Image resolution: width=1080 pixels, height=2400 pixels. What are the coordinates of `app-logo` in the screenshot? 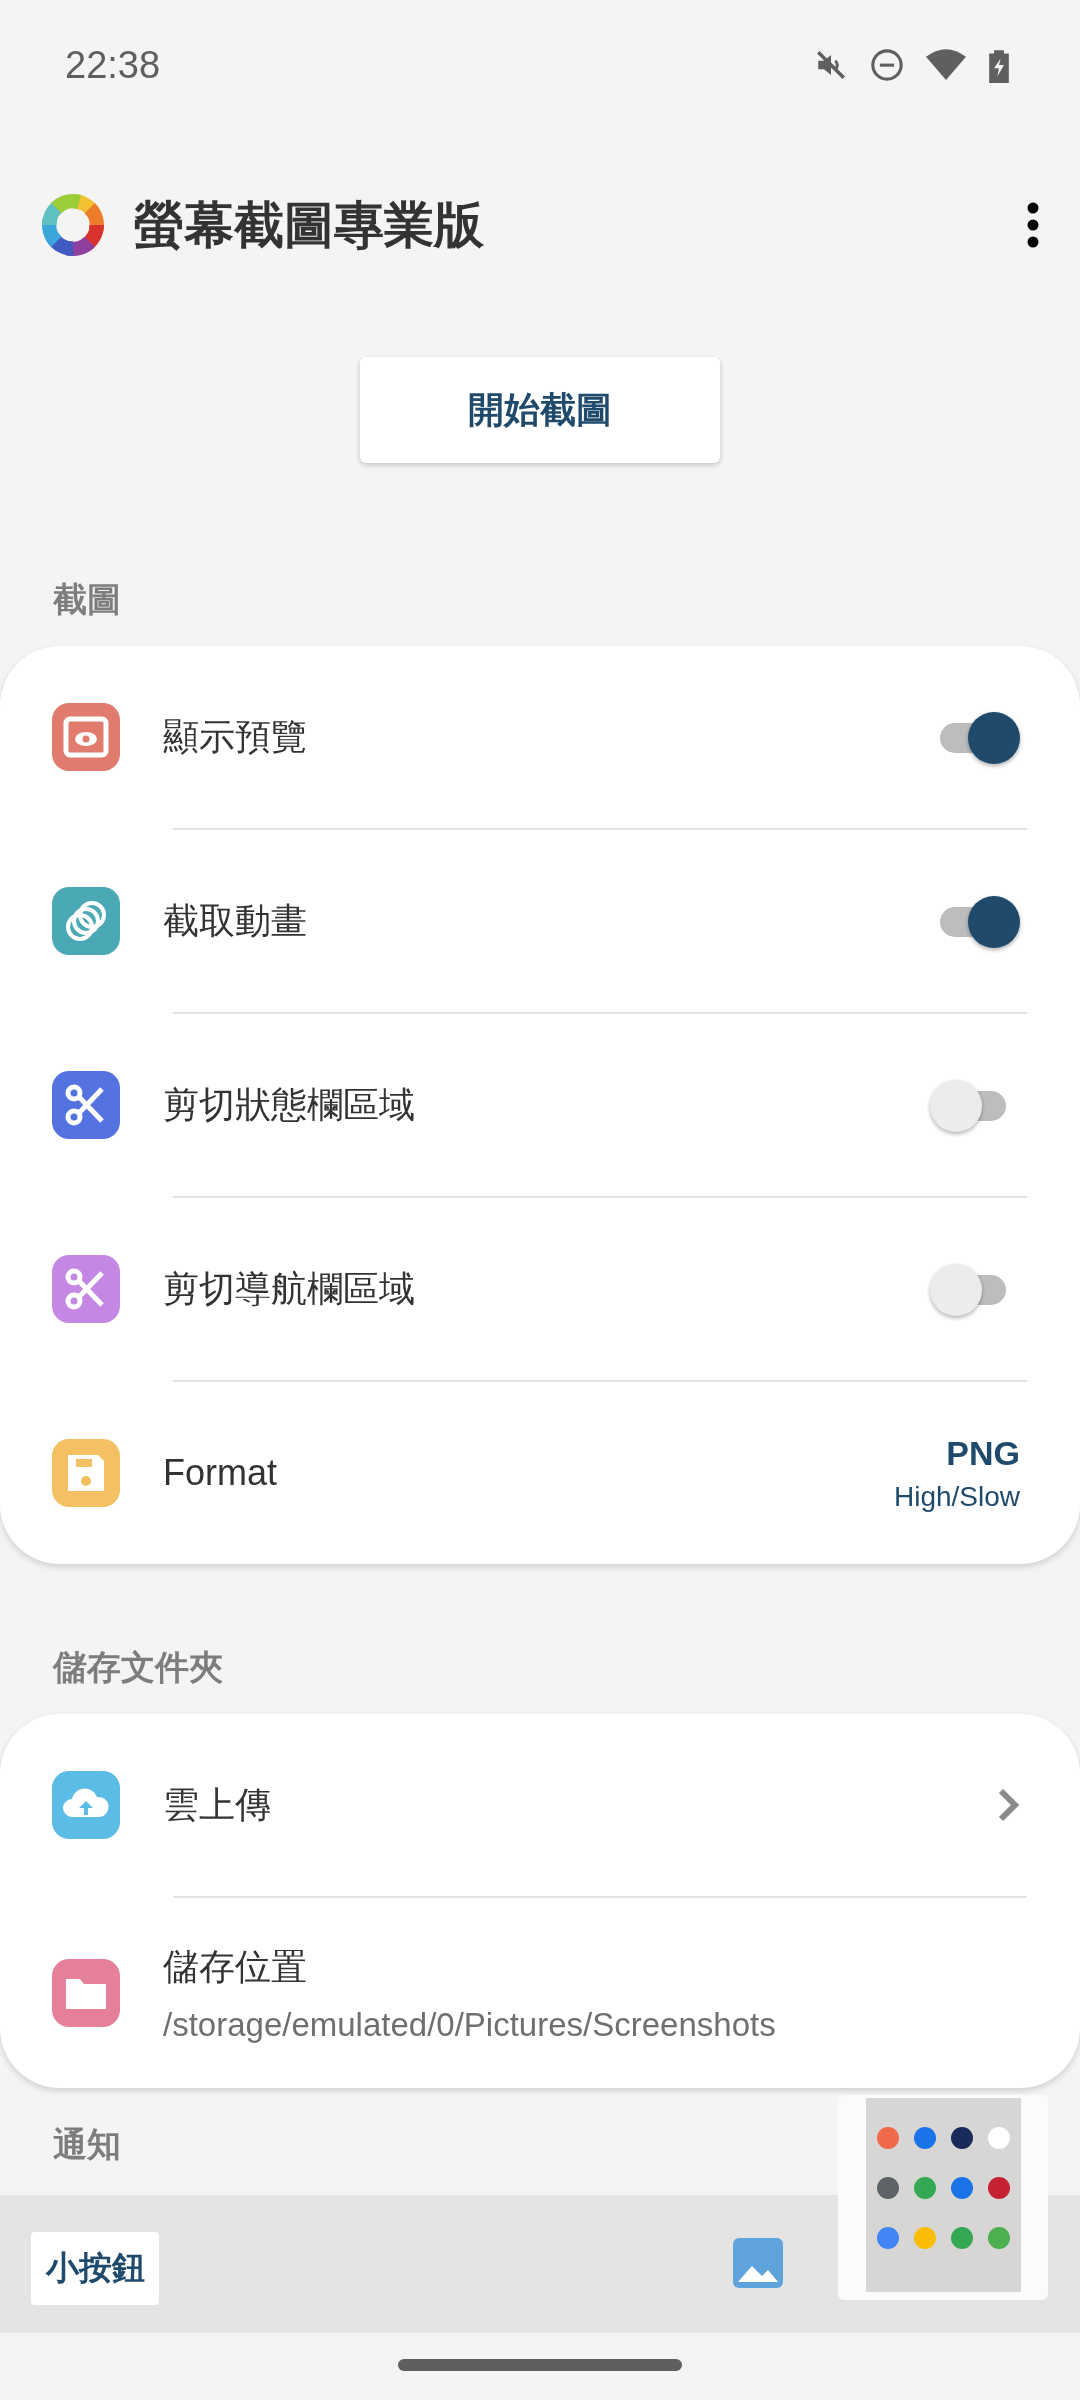 It's located at (73, 225).